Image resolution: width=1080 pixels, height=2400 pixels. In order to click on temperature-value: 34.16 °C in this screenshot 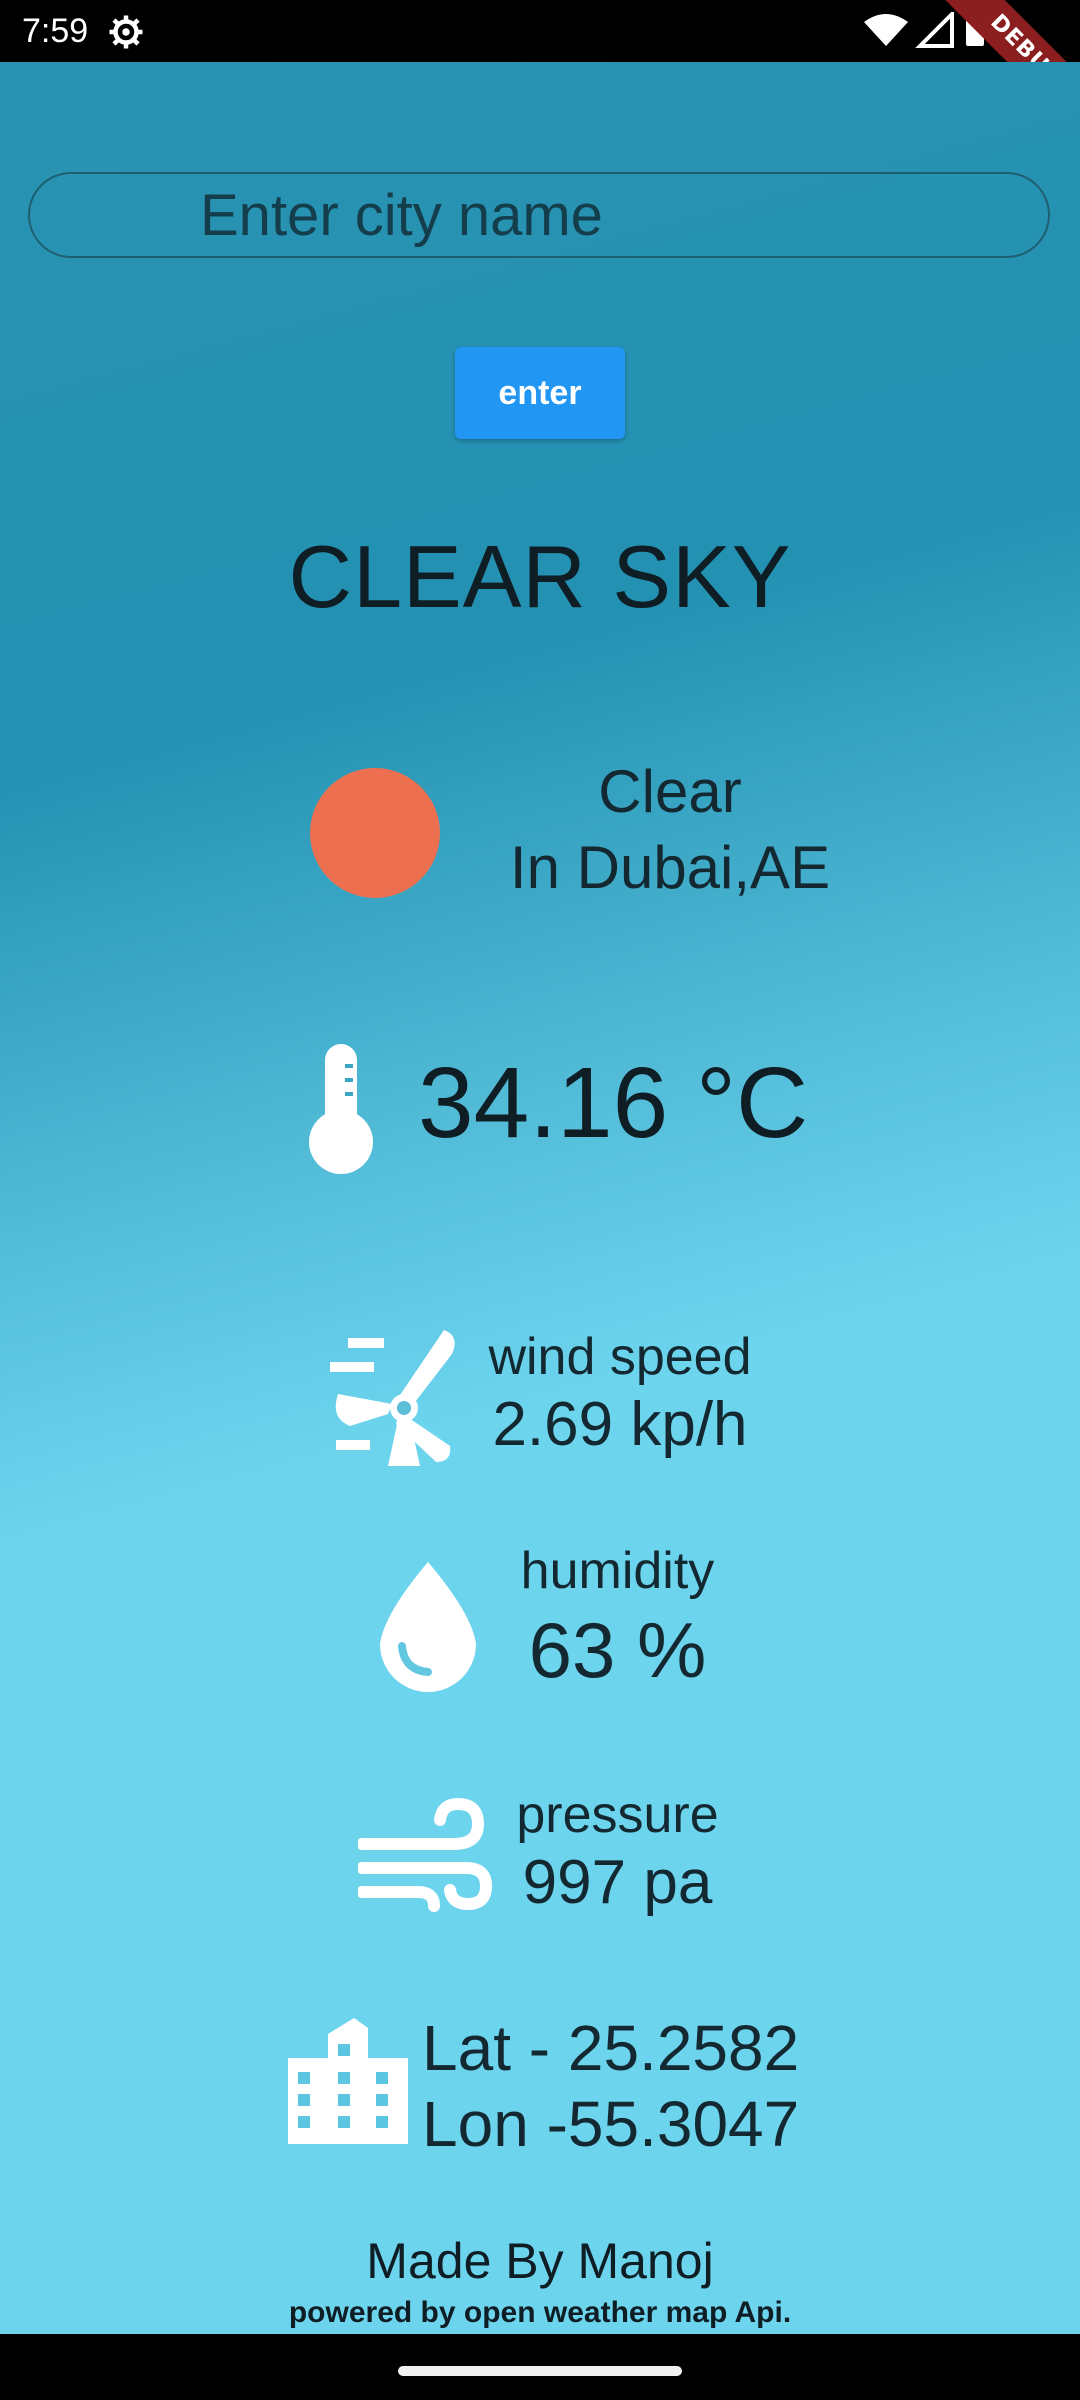, I will do `click(613, 1103)`.